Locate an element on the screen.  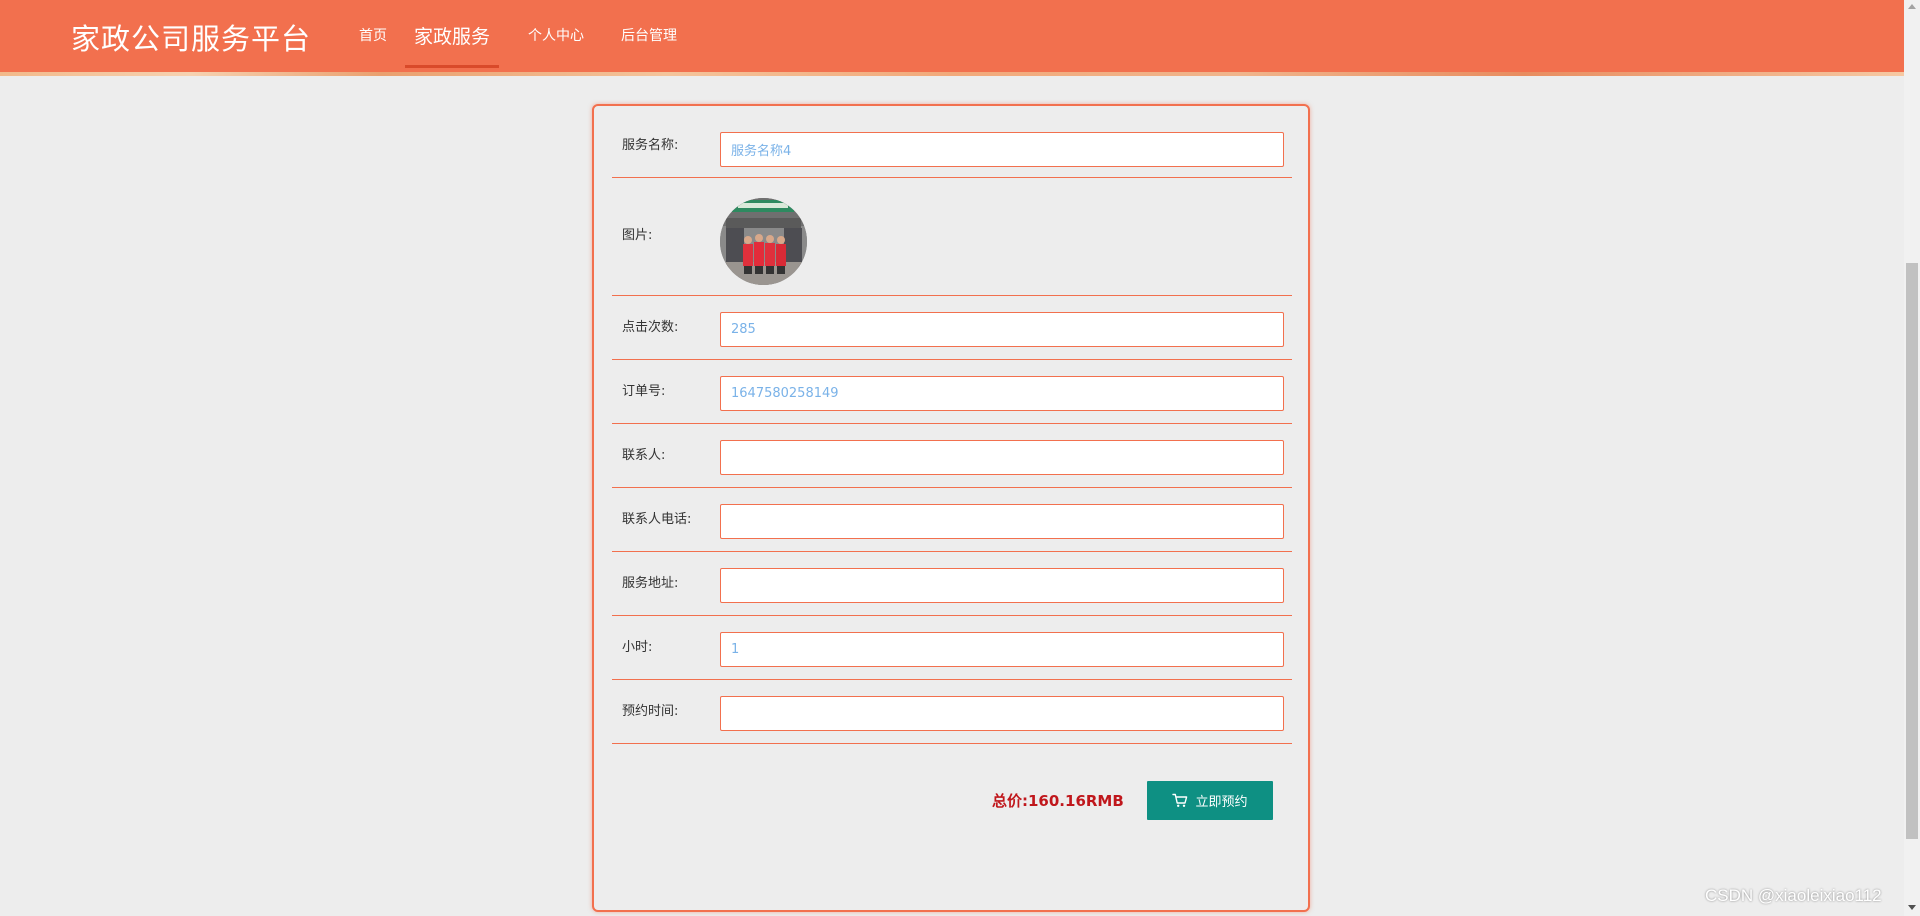
contact-phone-label: 联系人电话: is located at coordinates (657, 519).